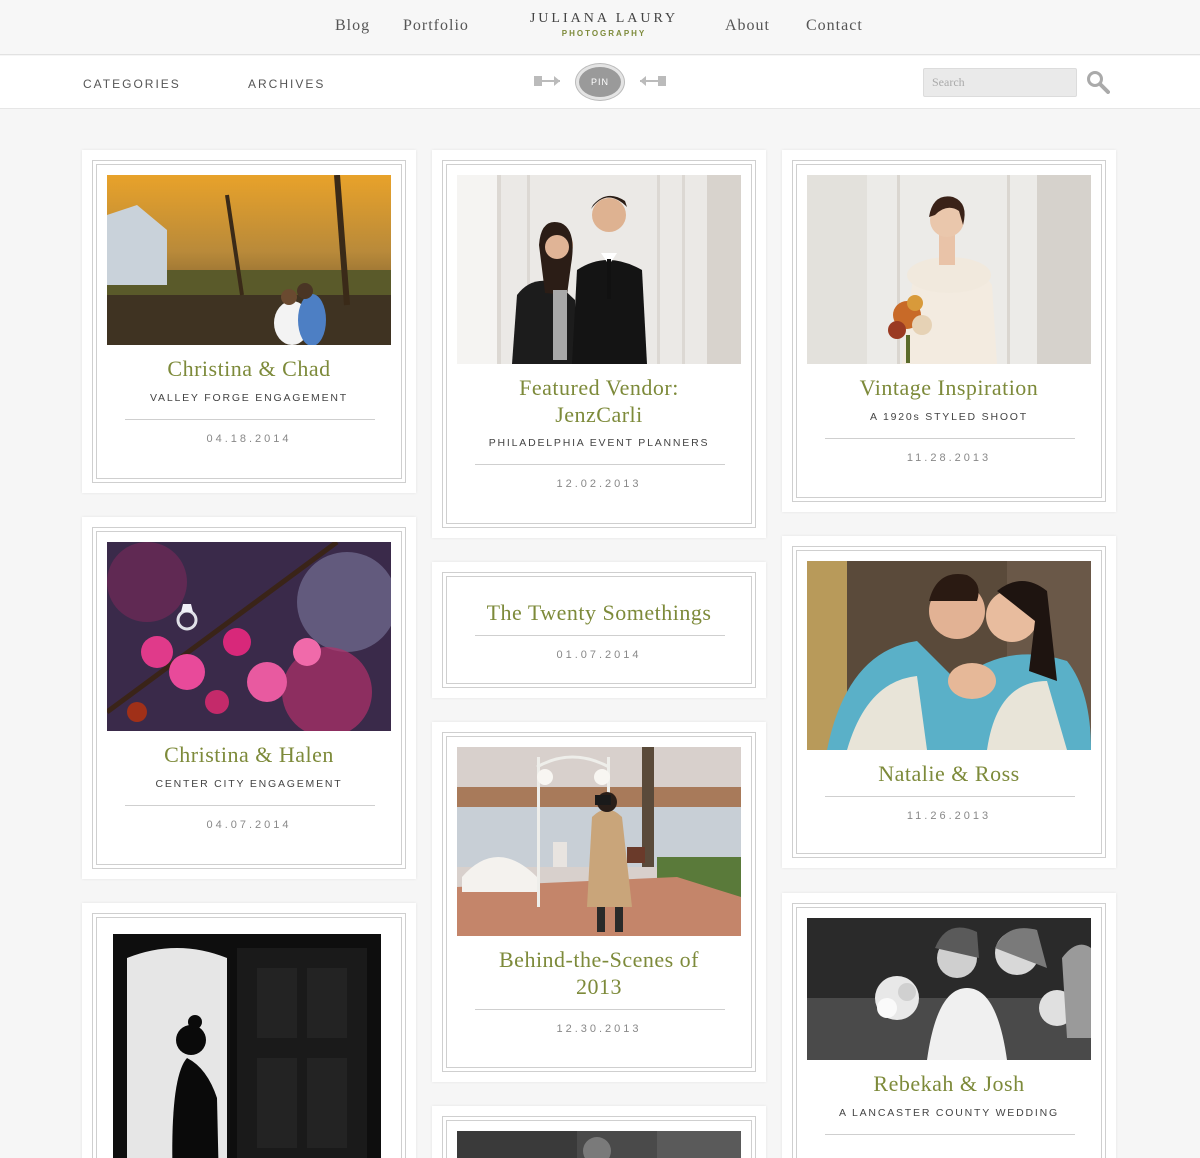  I want to click on photo-bride-silhouette, so click(249, 1043).